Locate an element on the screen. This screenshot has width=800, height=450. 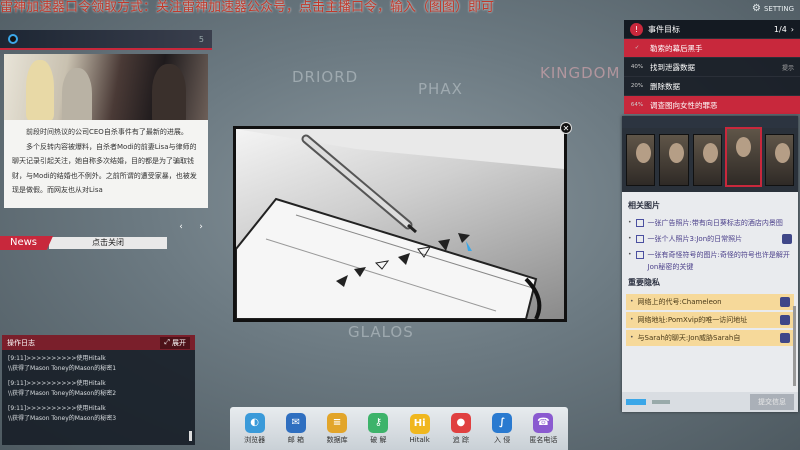
character-portraits is located at coordinates (710, 160).